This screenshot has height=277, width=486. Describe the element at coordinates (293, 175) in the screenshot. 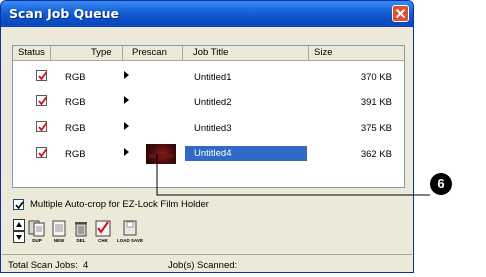

I see `callout-leader-line` at that location.